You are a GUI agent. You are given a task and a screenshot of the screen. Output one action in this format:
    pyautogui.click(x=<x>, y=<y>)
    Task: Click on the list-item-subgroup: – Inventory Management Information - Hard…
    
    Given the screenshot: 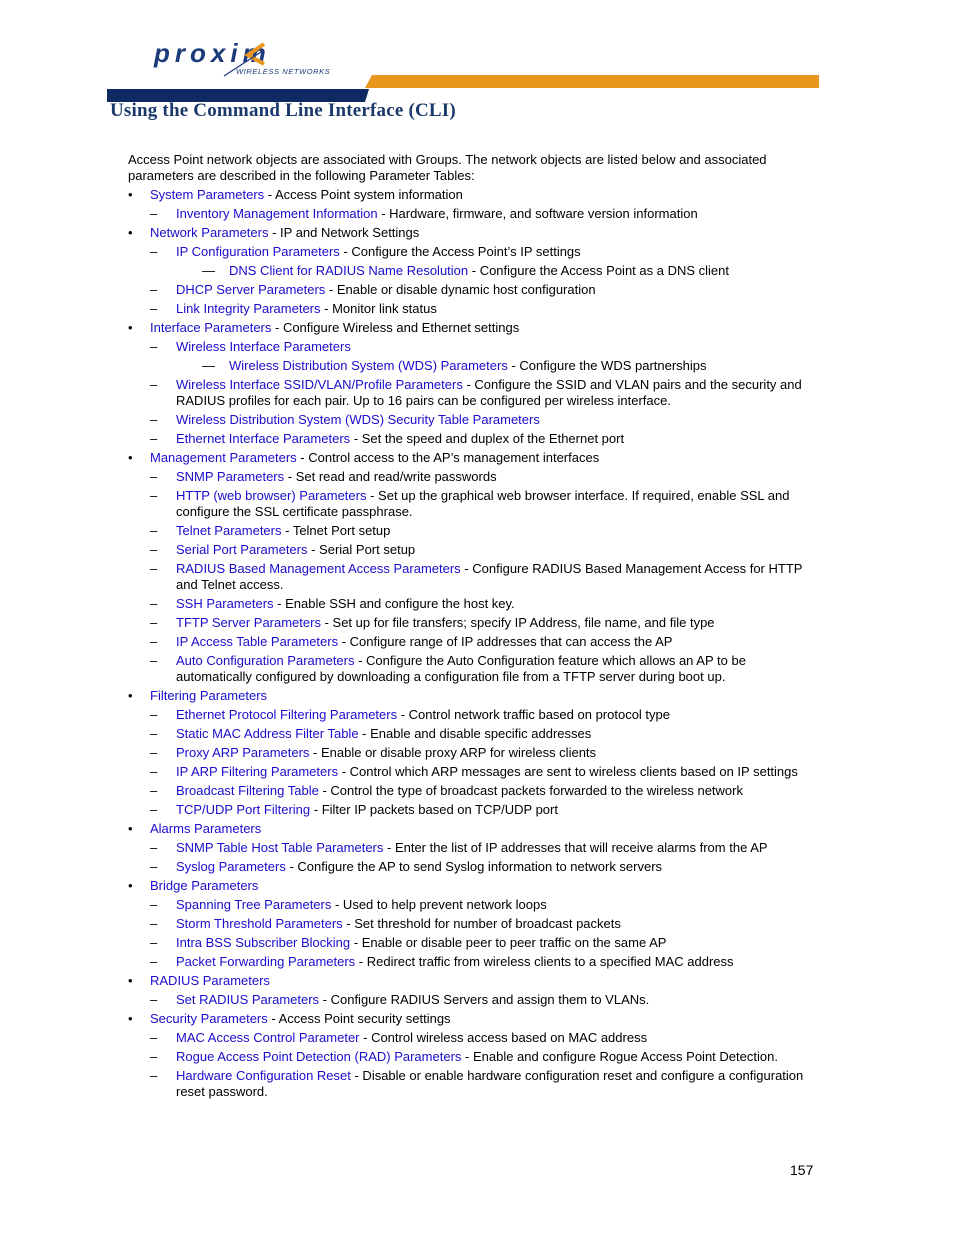 What is the action you would take?
    pyautogui.click(x=473, y=214)
    